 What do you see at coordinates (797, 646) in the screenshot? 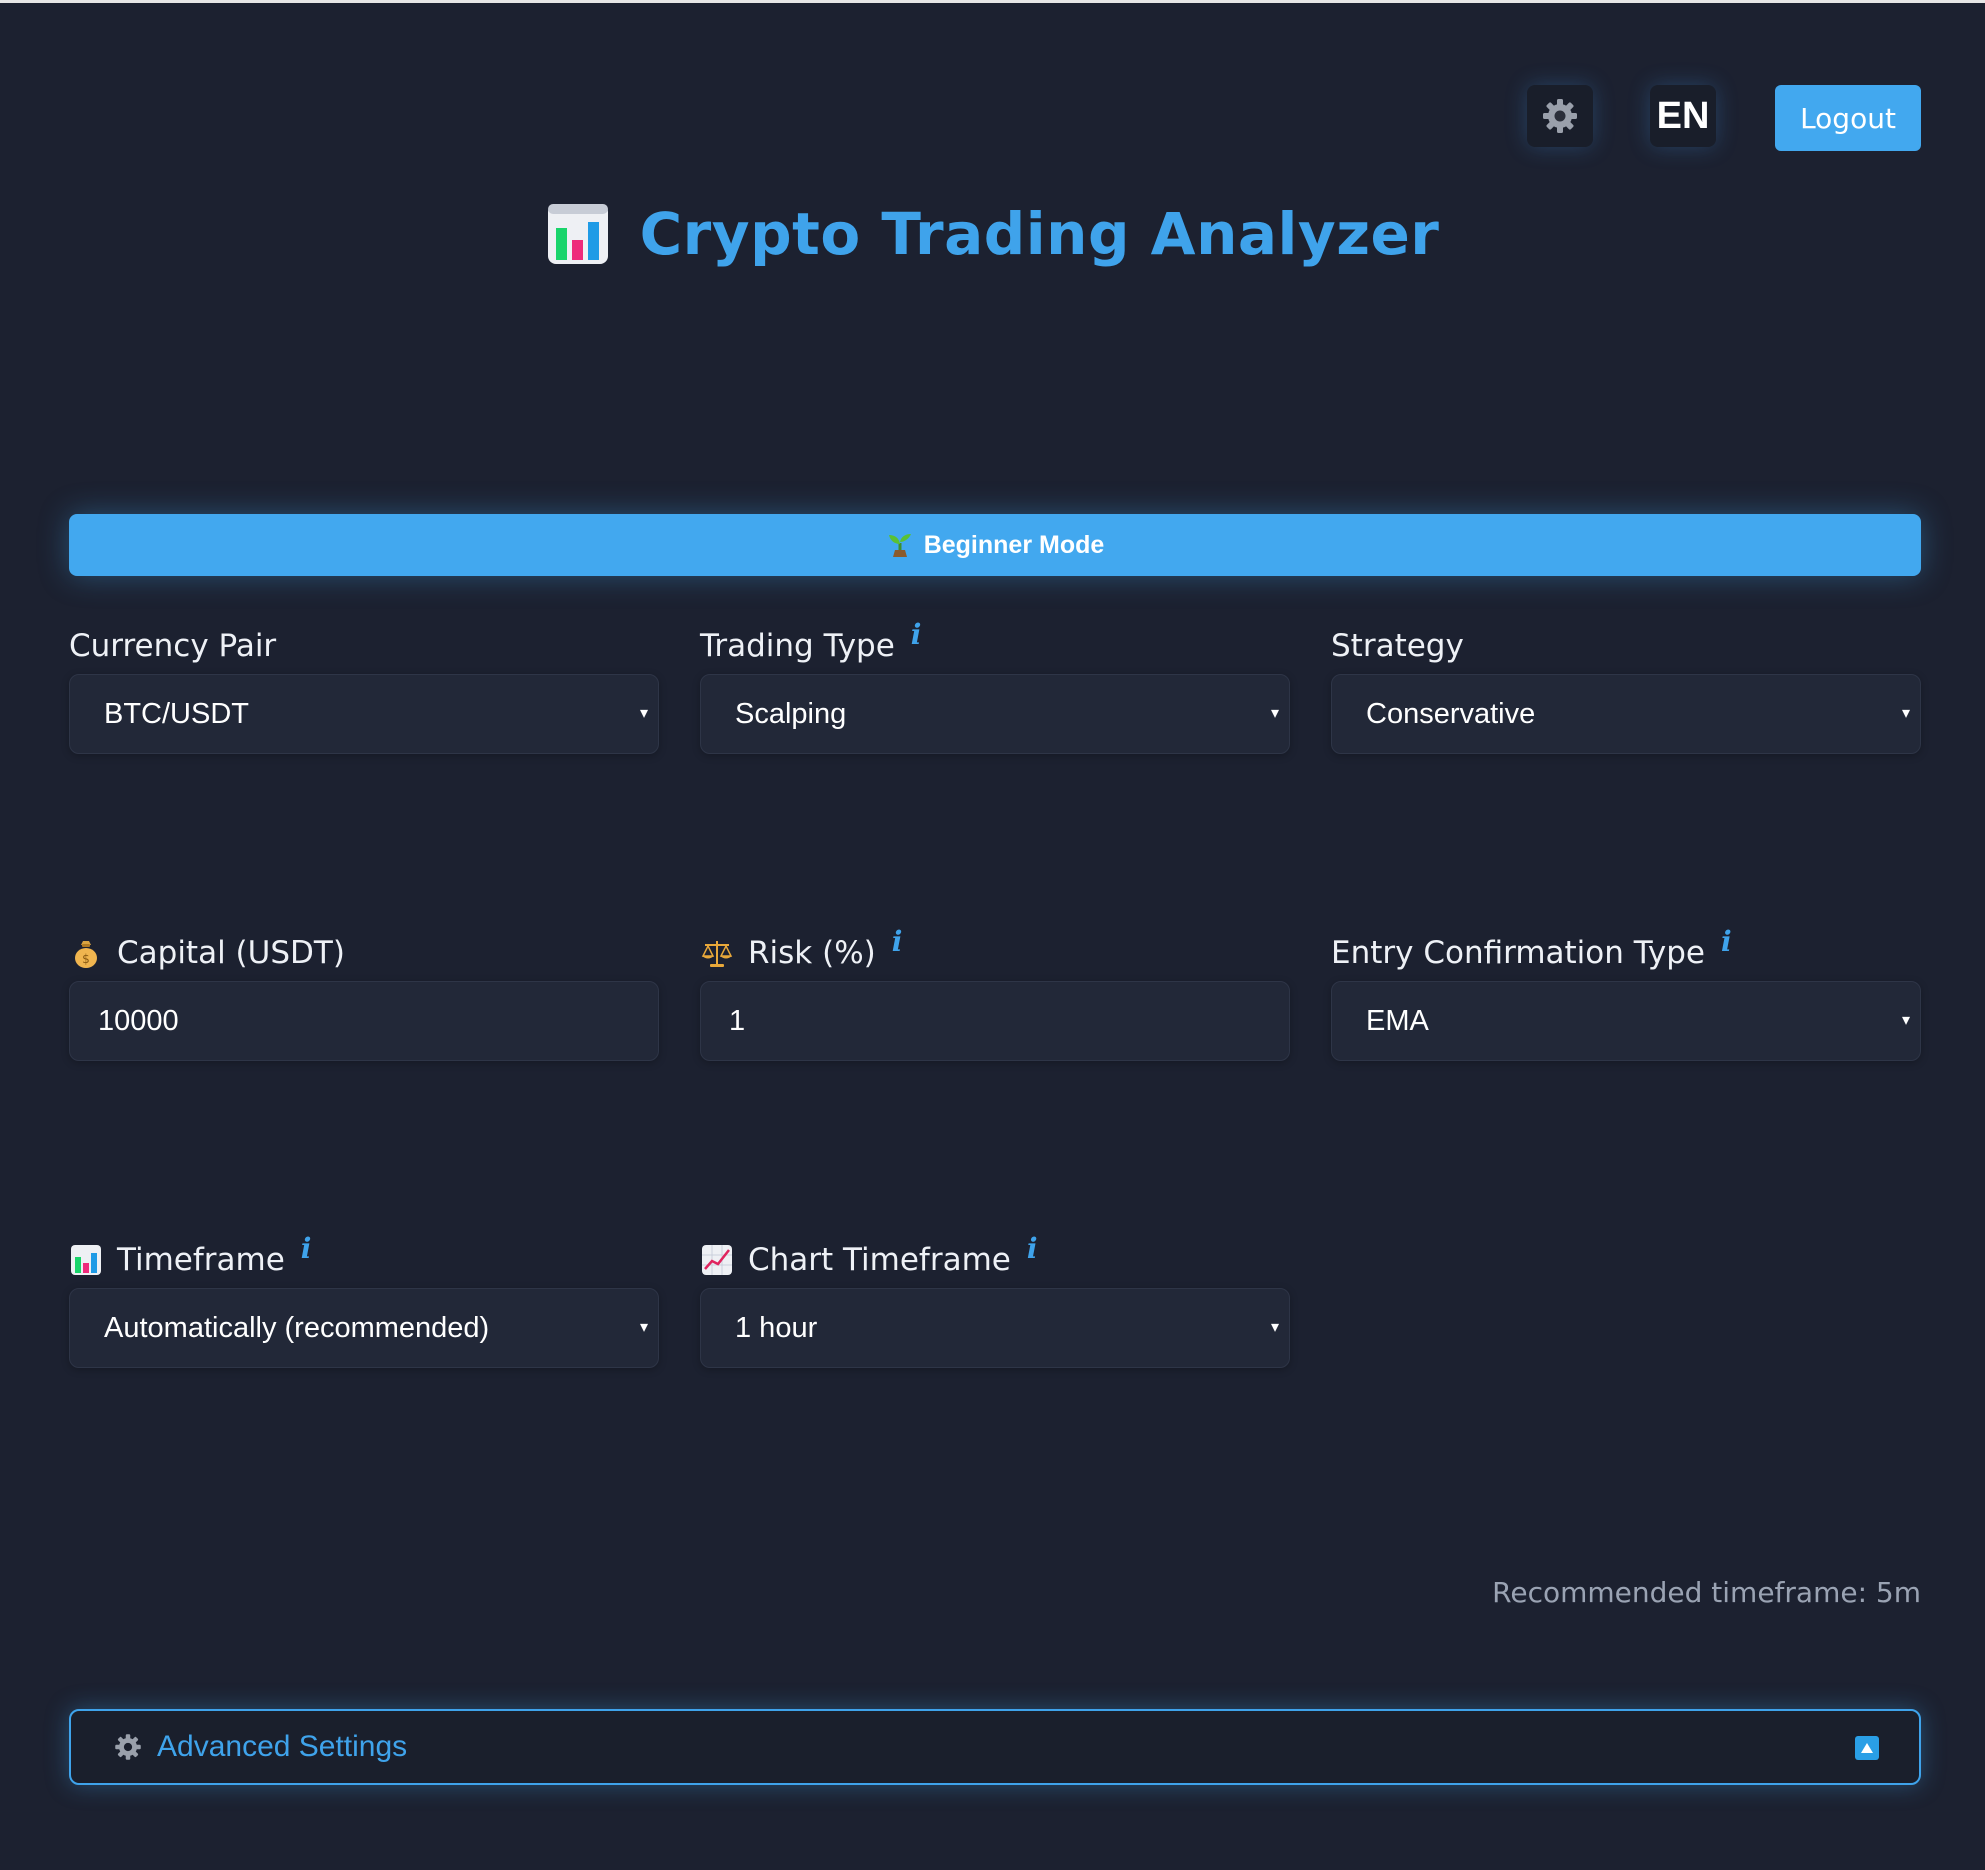
I see `trading-type-label: Trading Type` at bounding box center [797, 646].